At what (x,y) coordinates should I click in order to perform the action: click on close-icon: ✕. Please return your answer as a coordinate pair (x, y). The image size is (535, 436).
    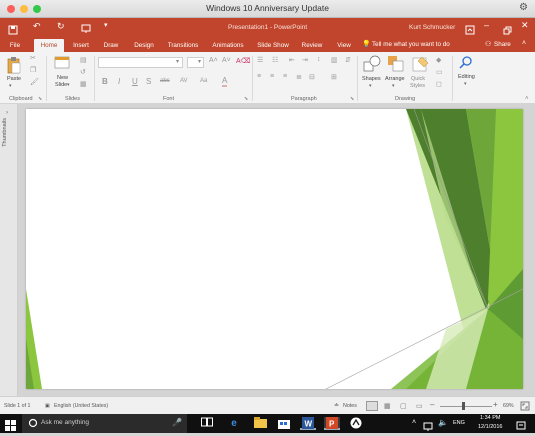
    Looking at the image, I should click on (525, 25).